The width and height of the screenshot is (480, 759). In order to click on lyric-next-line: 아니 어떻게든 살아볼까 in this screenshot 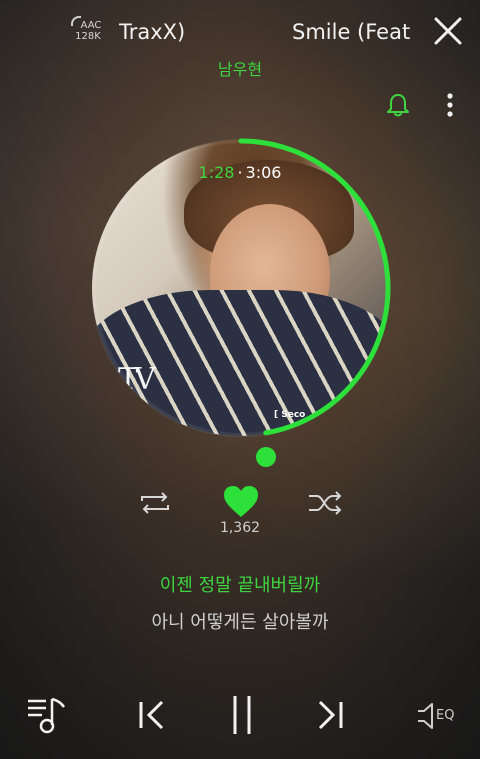, I will do `click(240, 621)`.